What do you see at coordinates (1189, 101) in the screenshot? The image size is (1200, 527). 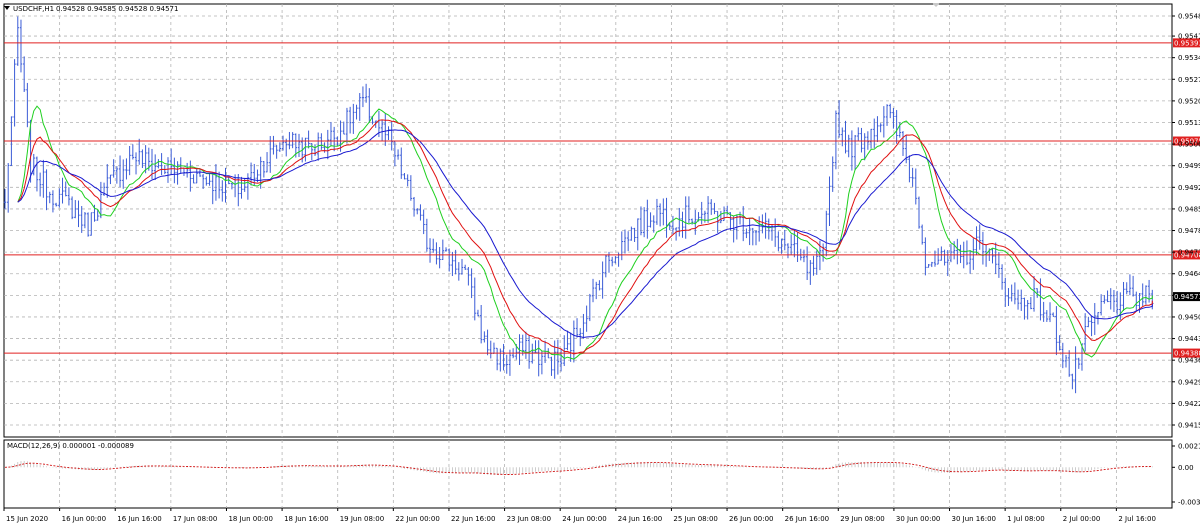 I see `price-tick-label: 0.95205` at bounding box center [1189, 101].